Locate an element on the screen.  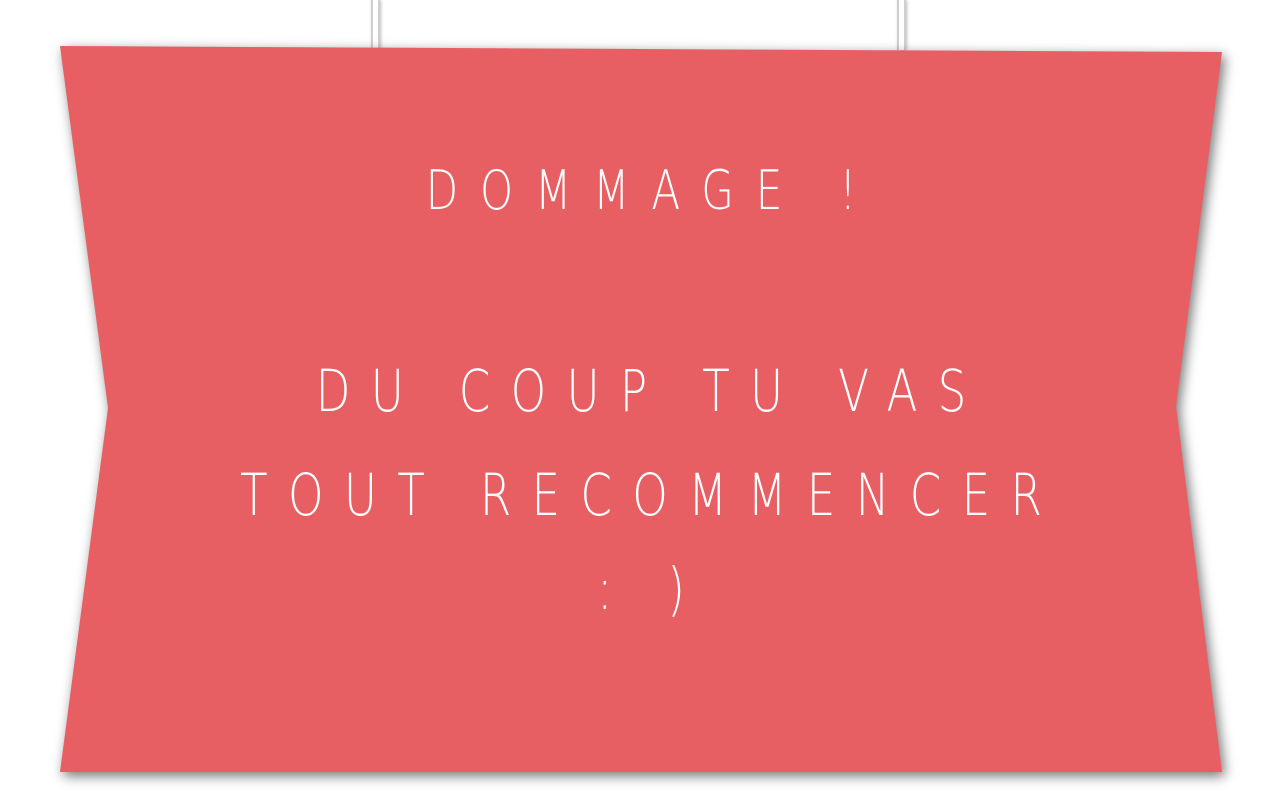
message-line-2: TOUT RECOMMENCER is located at coordinates (651, 495).